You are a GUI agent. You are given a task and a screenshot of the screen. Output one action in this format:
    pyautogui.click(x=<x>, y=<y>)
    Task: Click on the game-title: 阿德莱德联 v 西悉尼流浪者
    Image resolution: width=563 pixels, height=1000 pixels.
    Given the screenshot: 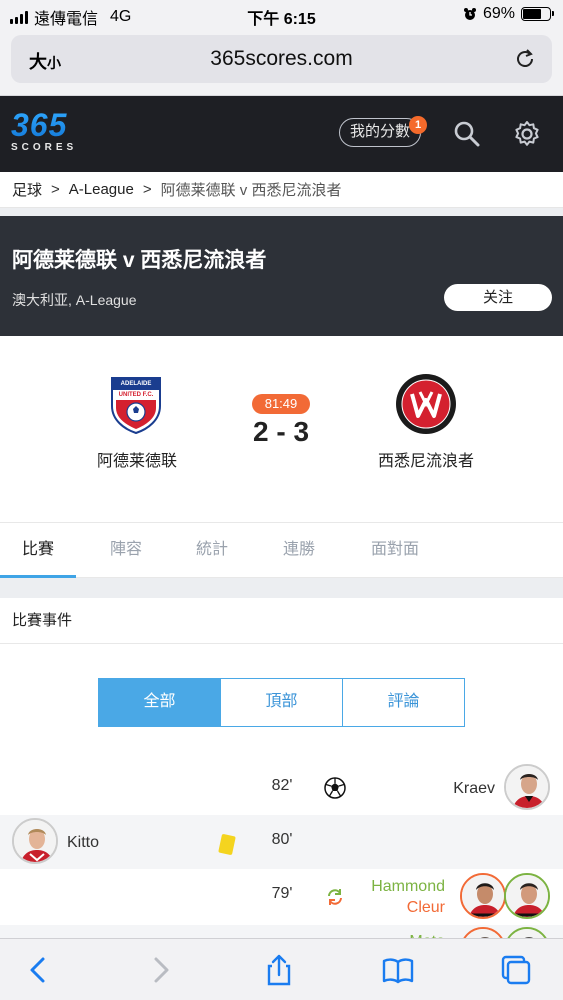 What is the action you would take?
    pyautogui.click(x=139, y=260)
    